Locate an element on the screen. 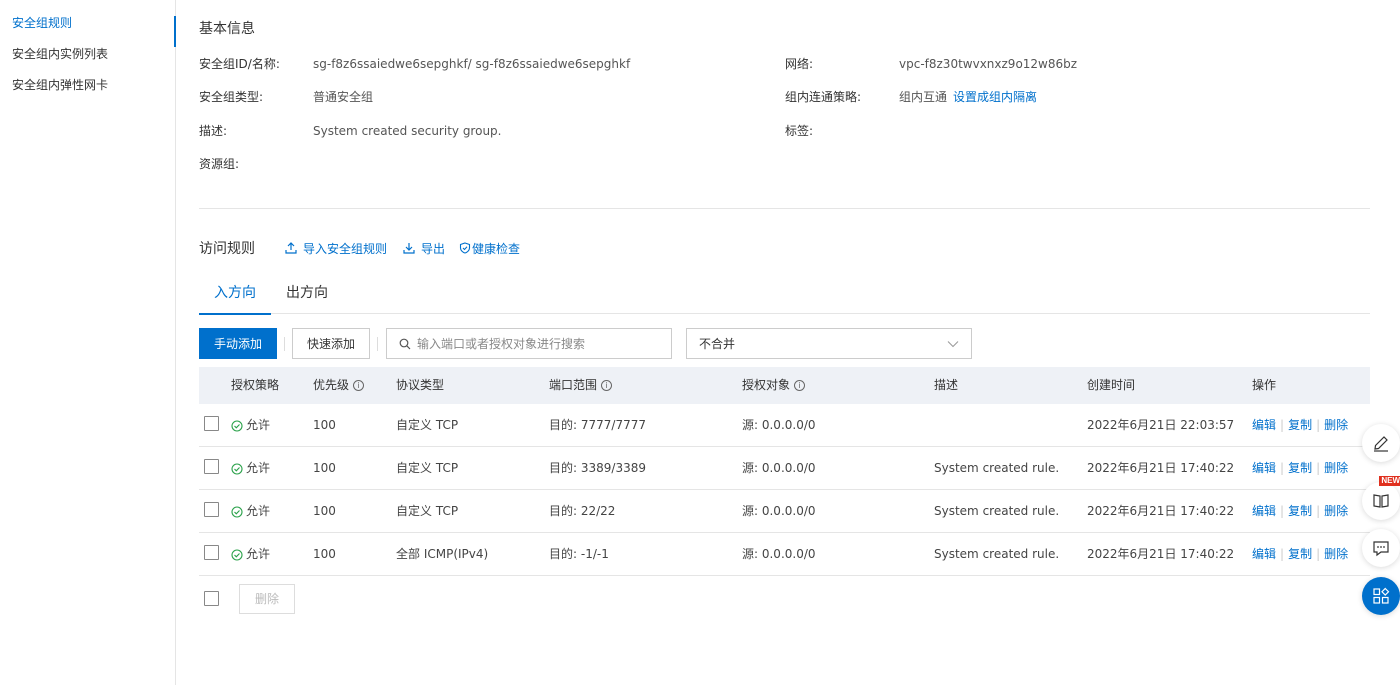 This screenshot has width=1400, height=685. desc-value: System created security group. is located at coordinates (407, 131).